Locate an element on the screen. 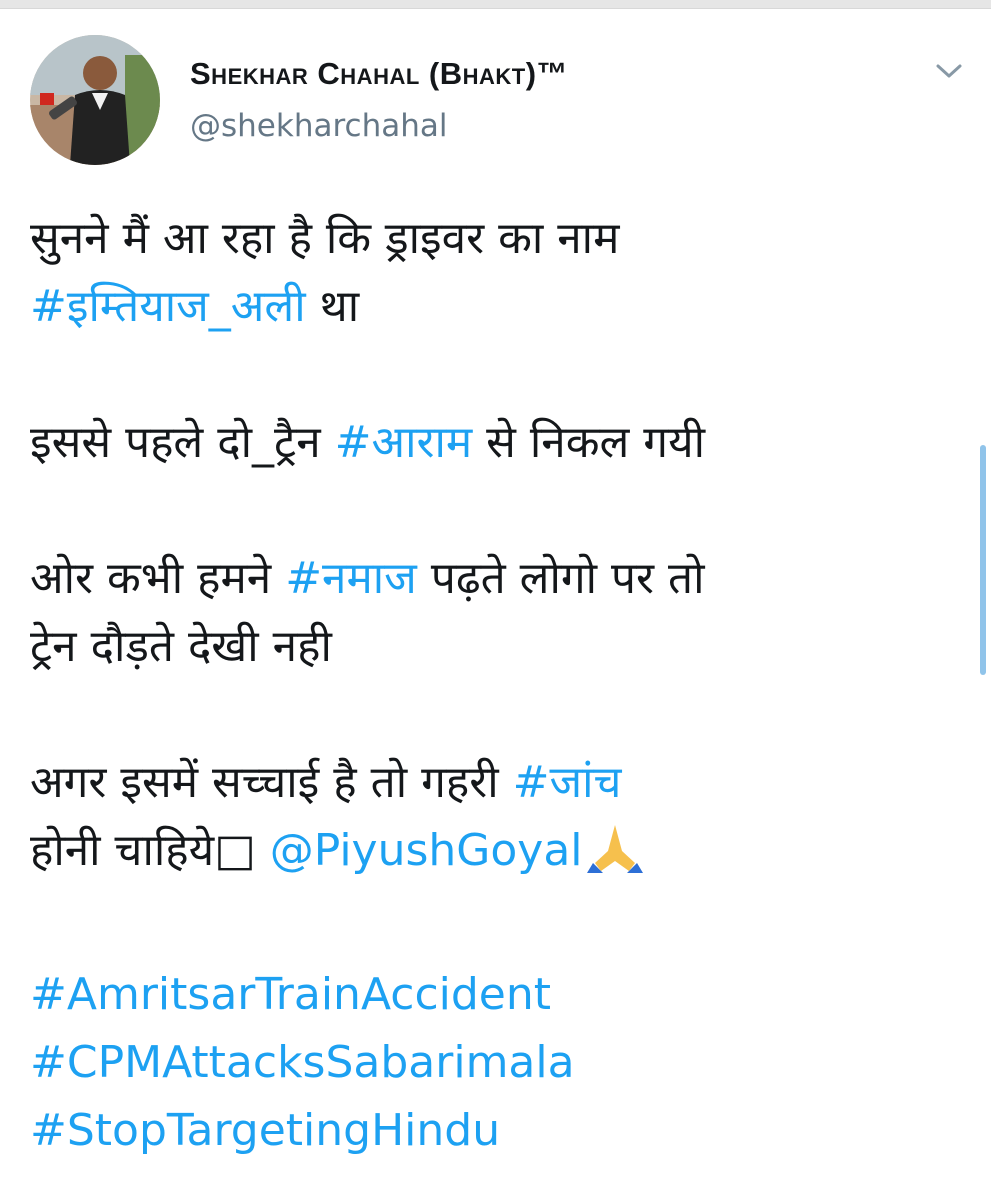  tweet-line: अगर इसमें सच्चाई है तो गहरी #जांच is located at coordinates (495, 783).